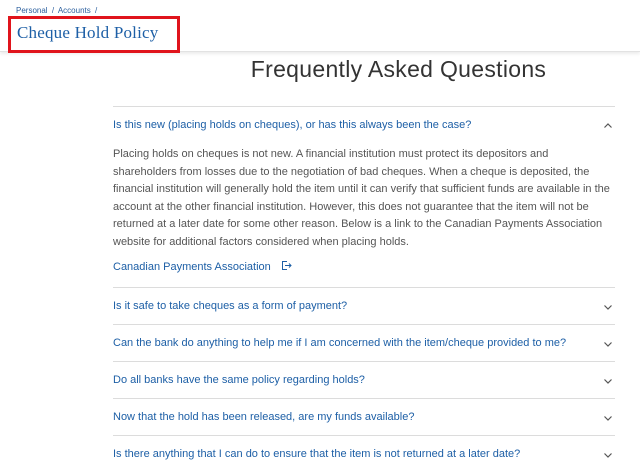  Describe the element at coordinates (608, 126) in the screenshot. I see `chevron-up-icon` at that location.